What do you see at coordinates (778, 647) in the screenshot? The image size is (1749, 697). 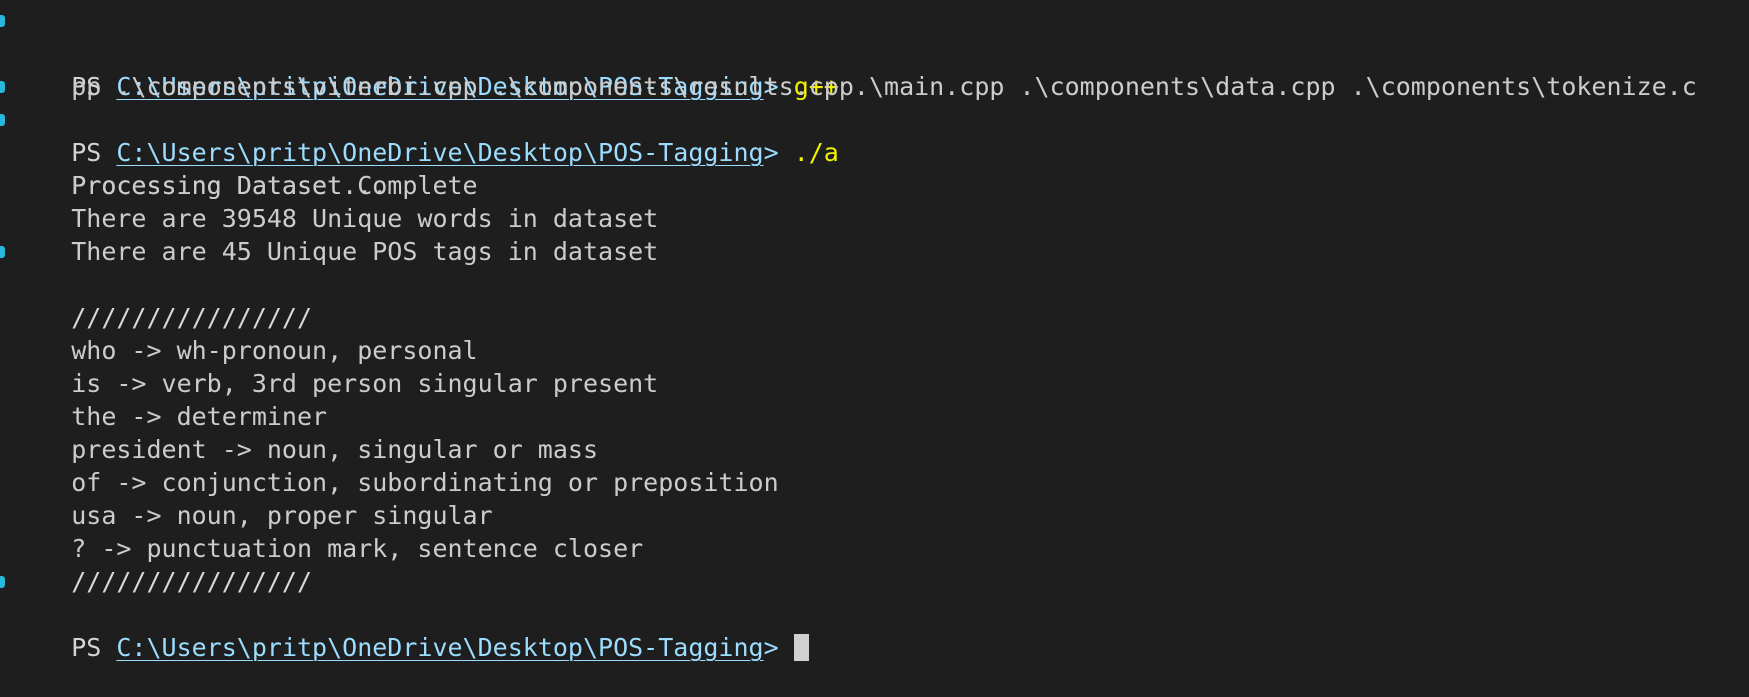 I see `prompt-chevron: >` at bounding box center [778, 647].